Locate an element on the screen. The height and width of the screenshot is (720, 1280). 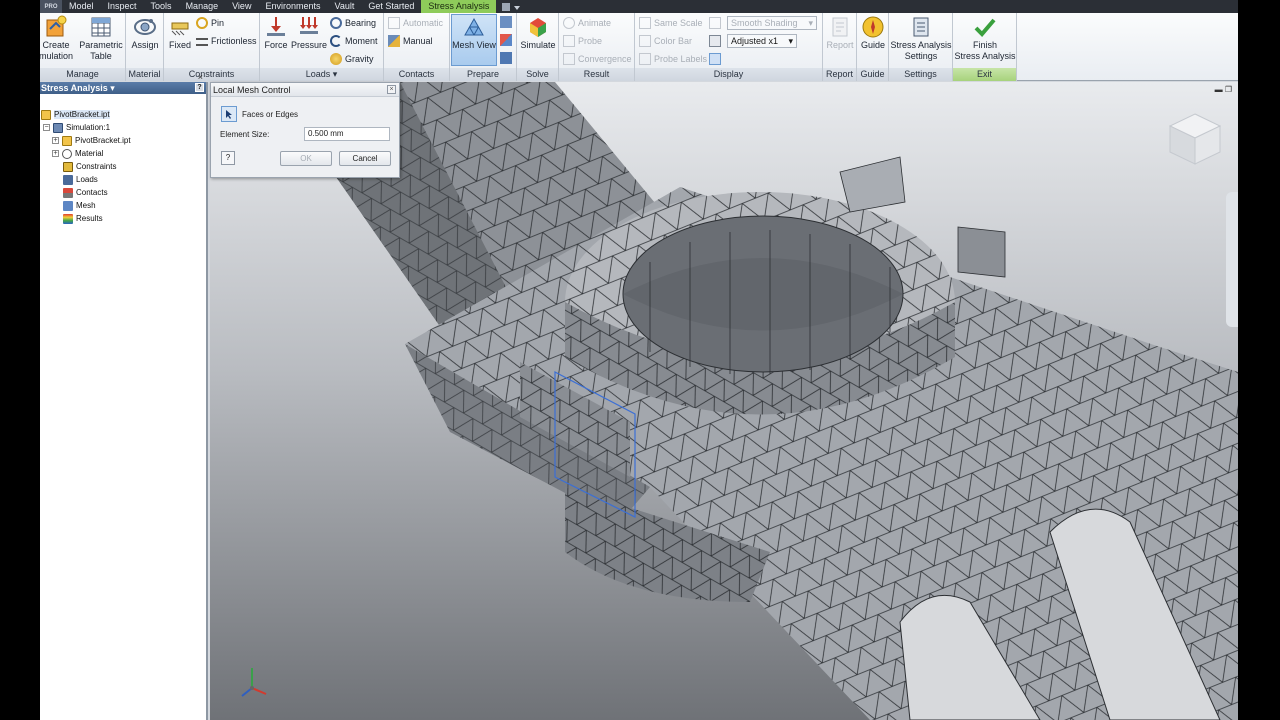
bearing-load-button: Bearing is located at coordinates (353, 23).